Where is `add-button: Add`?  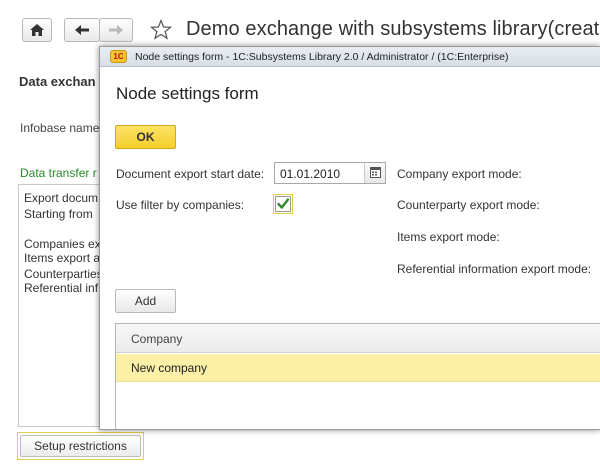 add-button: Add is located at coordinates (145, 301).